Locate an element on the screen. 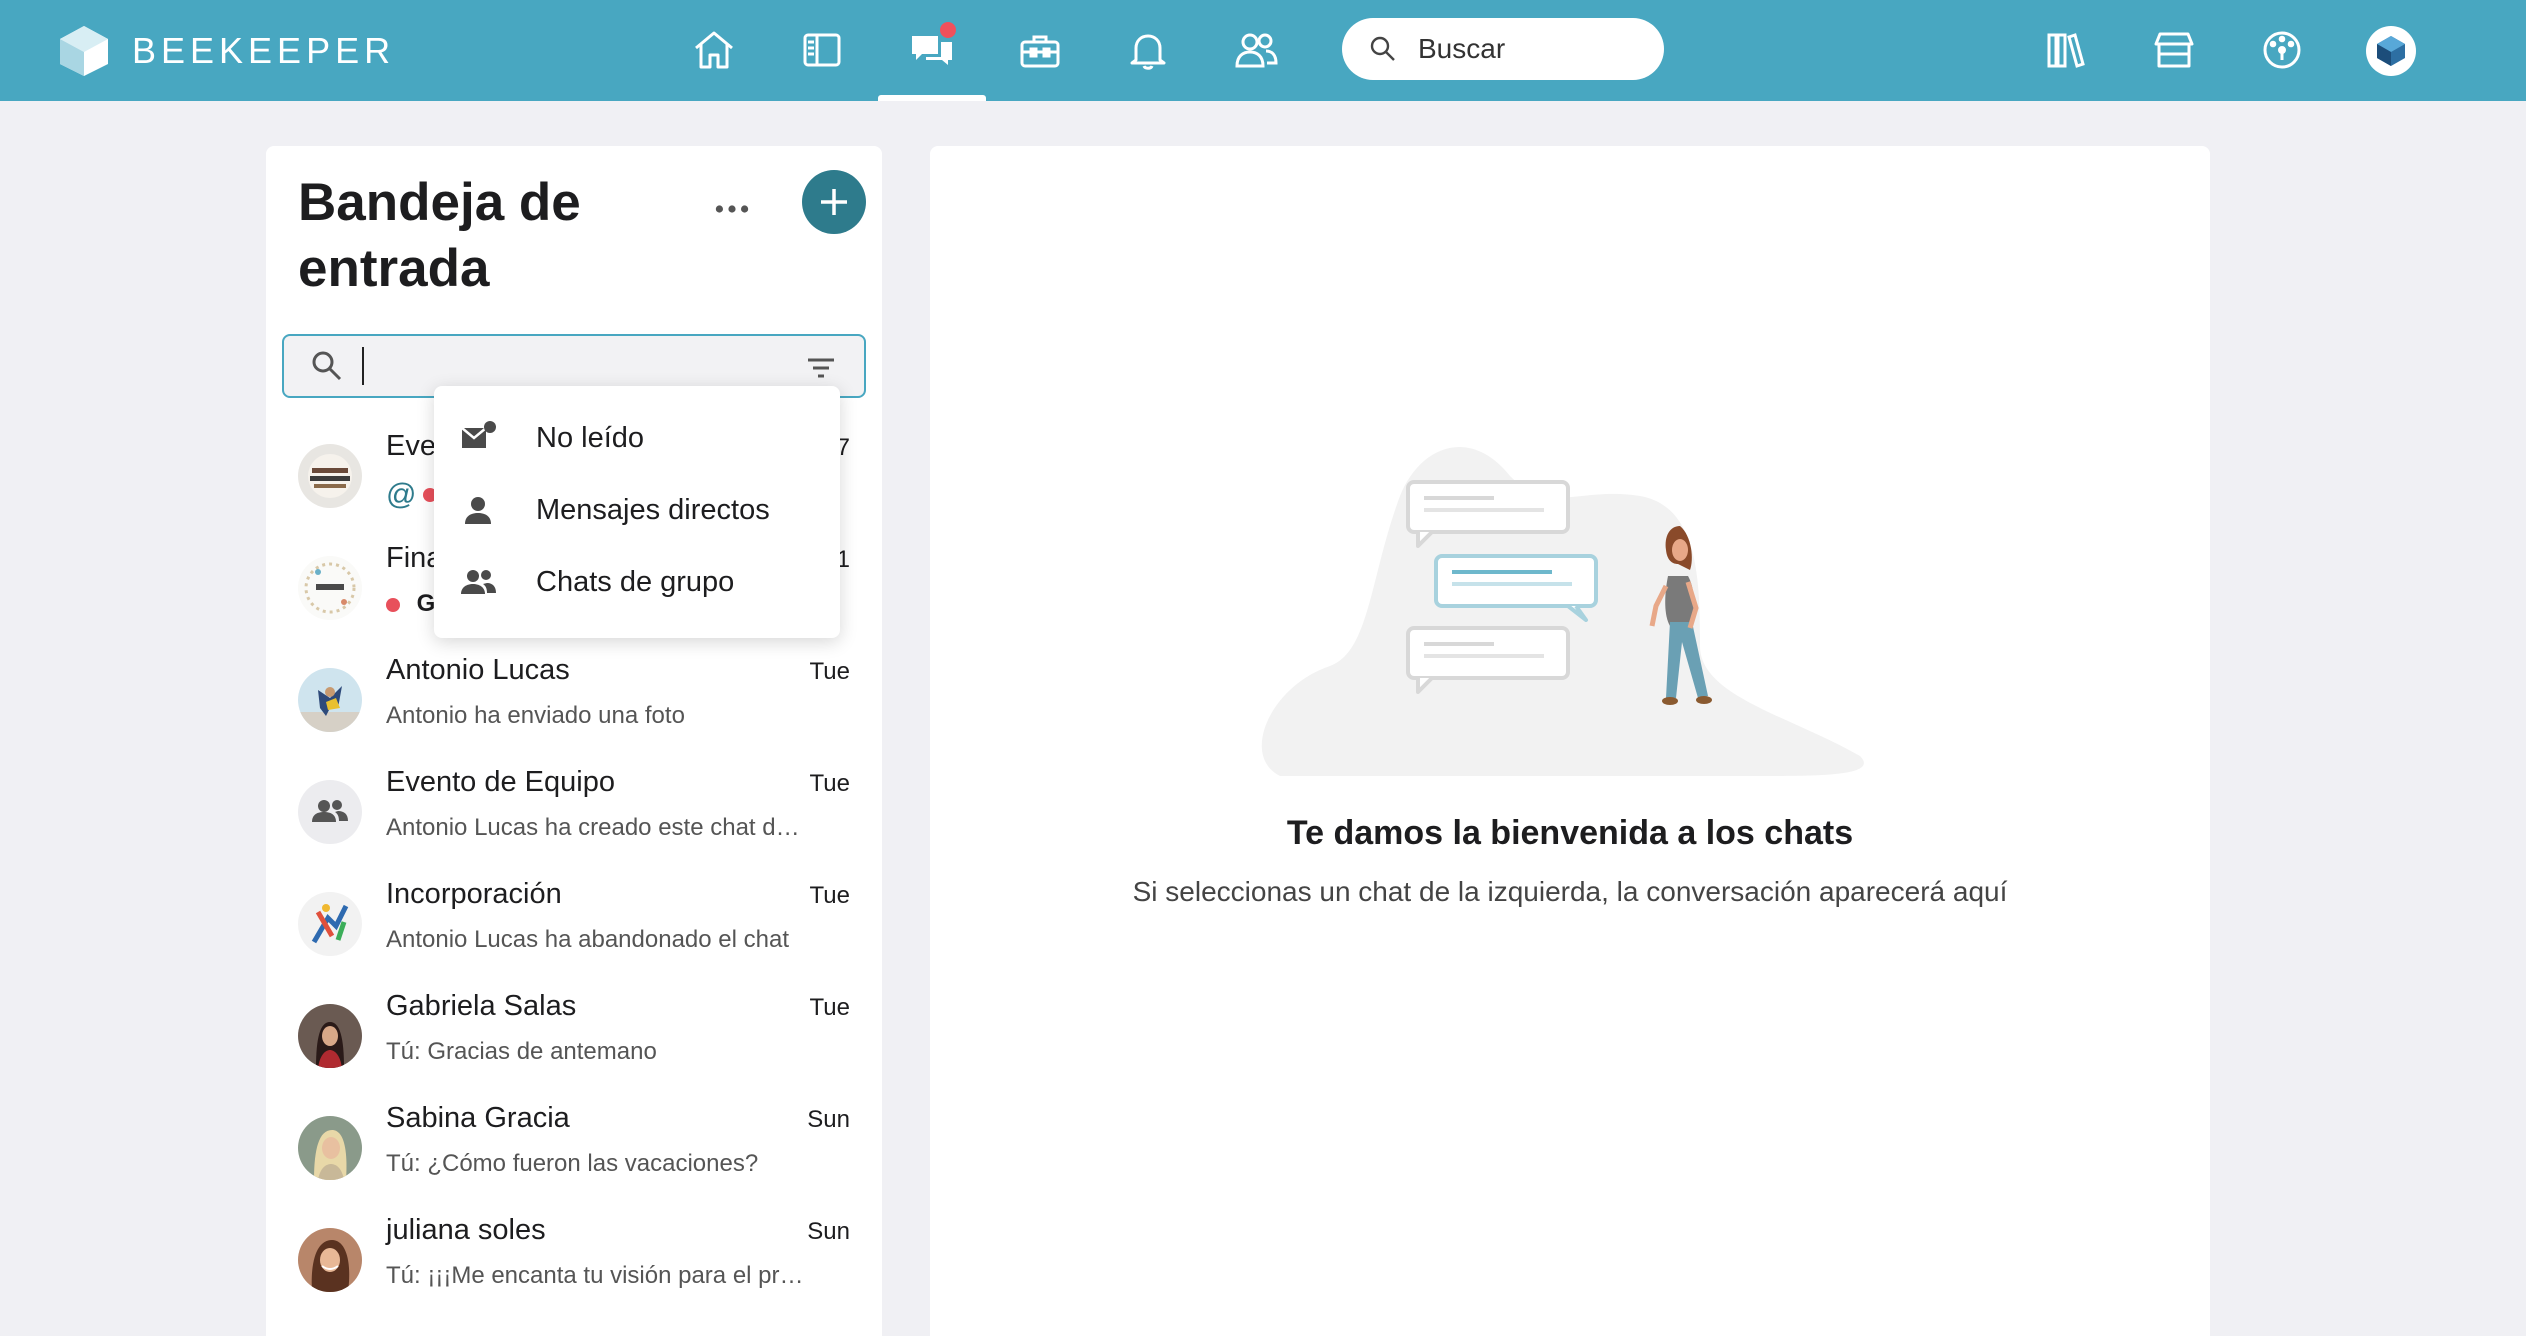 The height and width of the screenshot is (1336, 2526). text-caret is located at coordinates (363, 366).